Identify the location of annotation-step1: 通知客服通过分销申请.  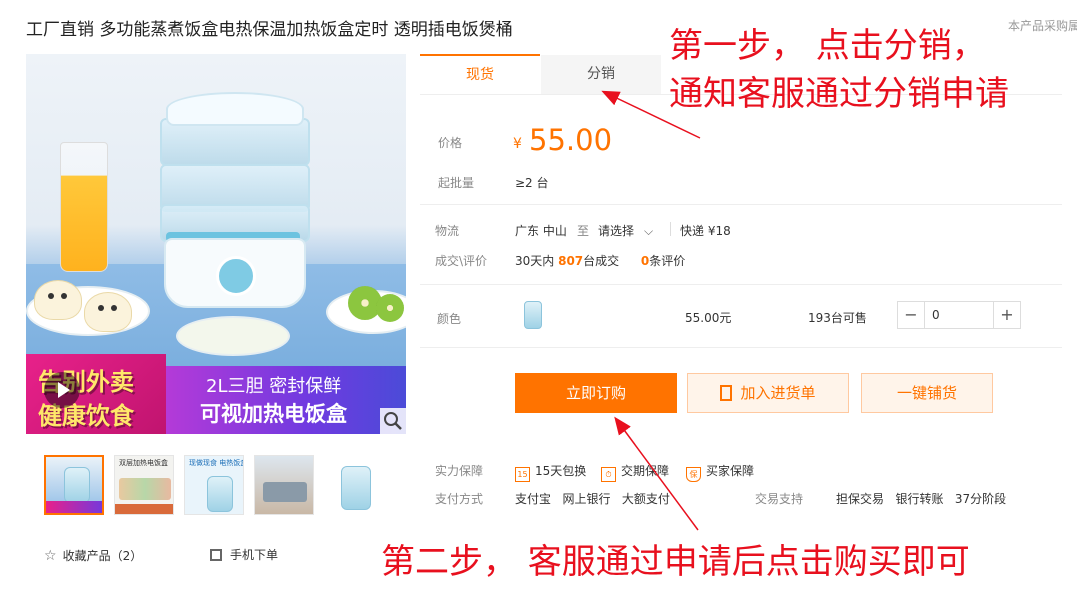
(839, 94).